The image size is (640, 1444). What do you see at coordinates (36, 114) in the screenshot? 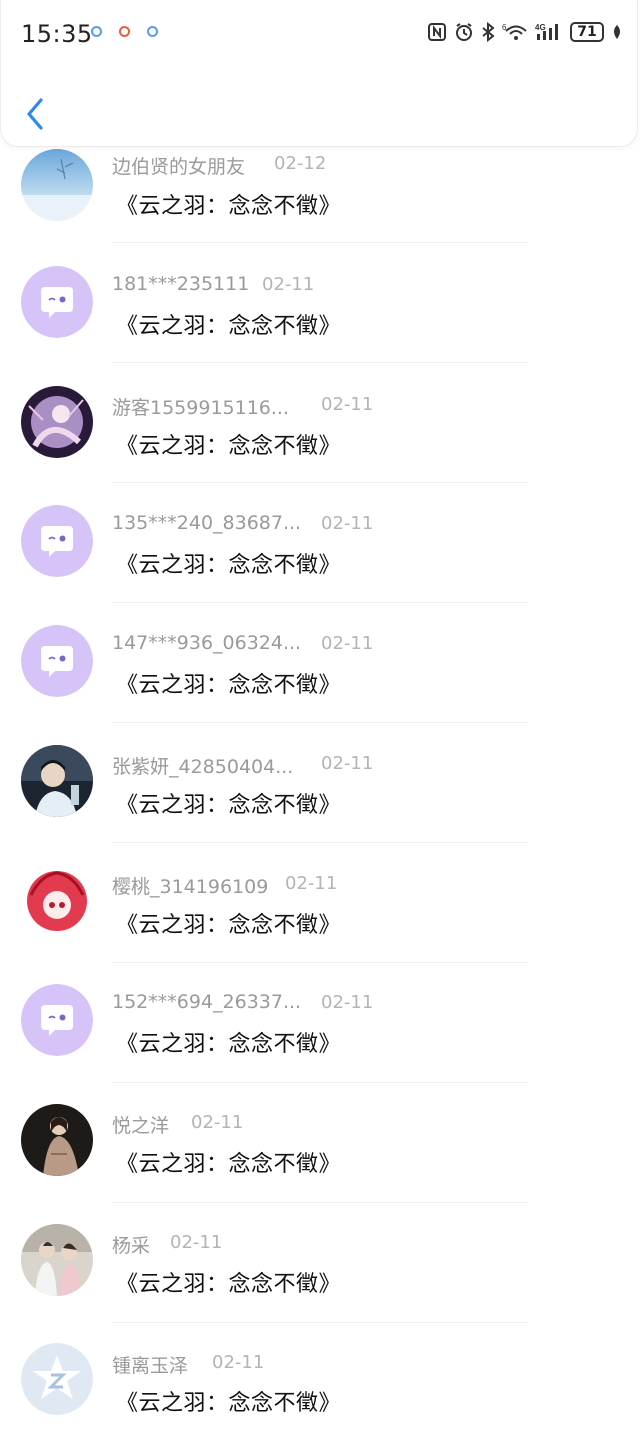
I see `chevron-left-icon` at bounding box center [36, 114].